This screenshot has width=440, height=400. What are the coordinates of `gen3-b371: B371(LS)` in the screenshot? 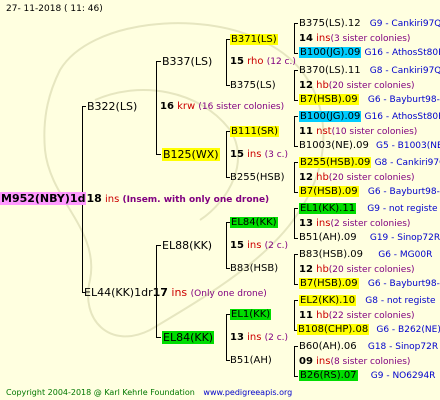 It's located at (254, 39).